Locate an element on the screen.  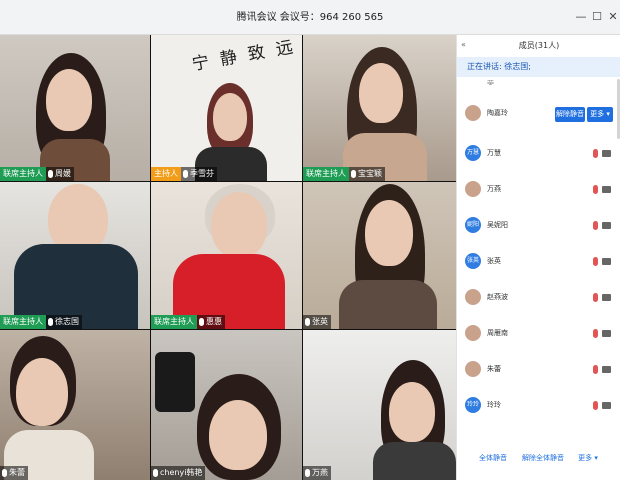
participant-name: 惠惠 is located at coordinates (214, 321).